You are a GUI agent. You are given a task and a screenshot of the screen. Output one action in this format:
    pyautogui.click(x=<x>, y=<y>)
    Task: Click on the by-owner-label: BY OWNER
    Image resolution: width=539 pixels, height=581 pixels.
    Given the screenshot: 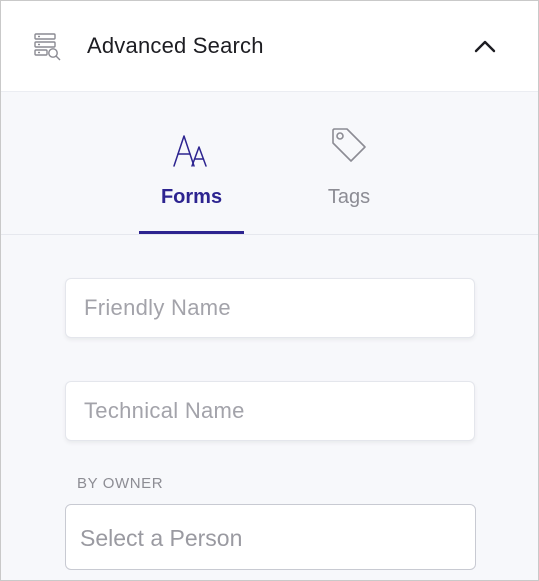 What is the action you would take?
    pyautogui.click(x=120, y=483)
    